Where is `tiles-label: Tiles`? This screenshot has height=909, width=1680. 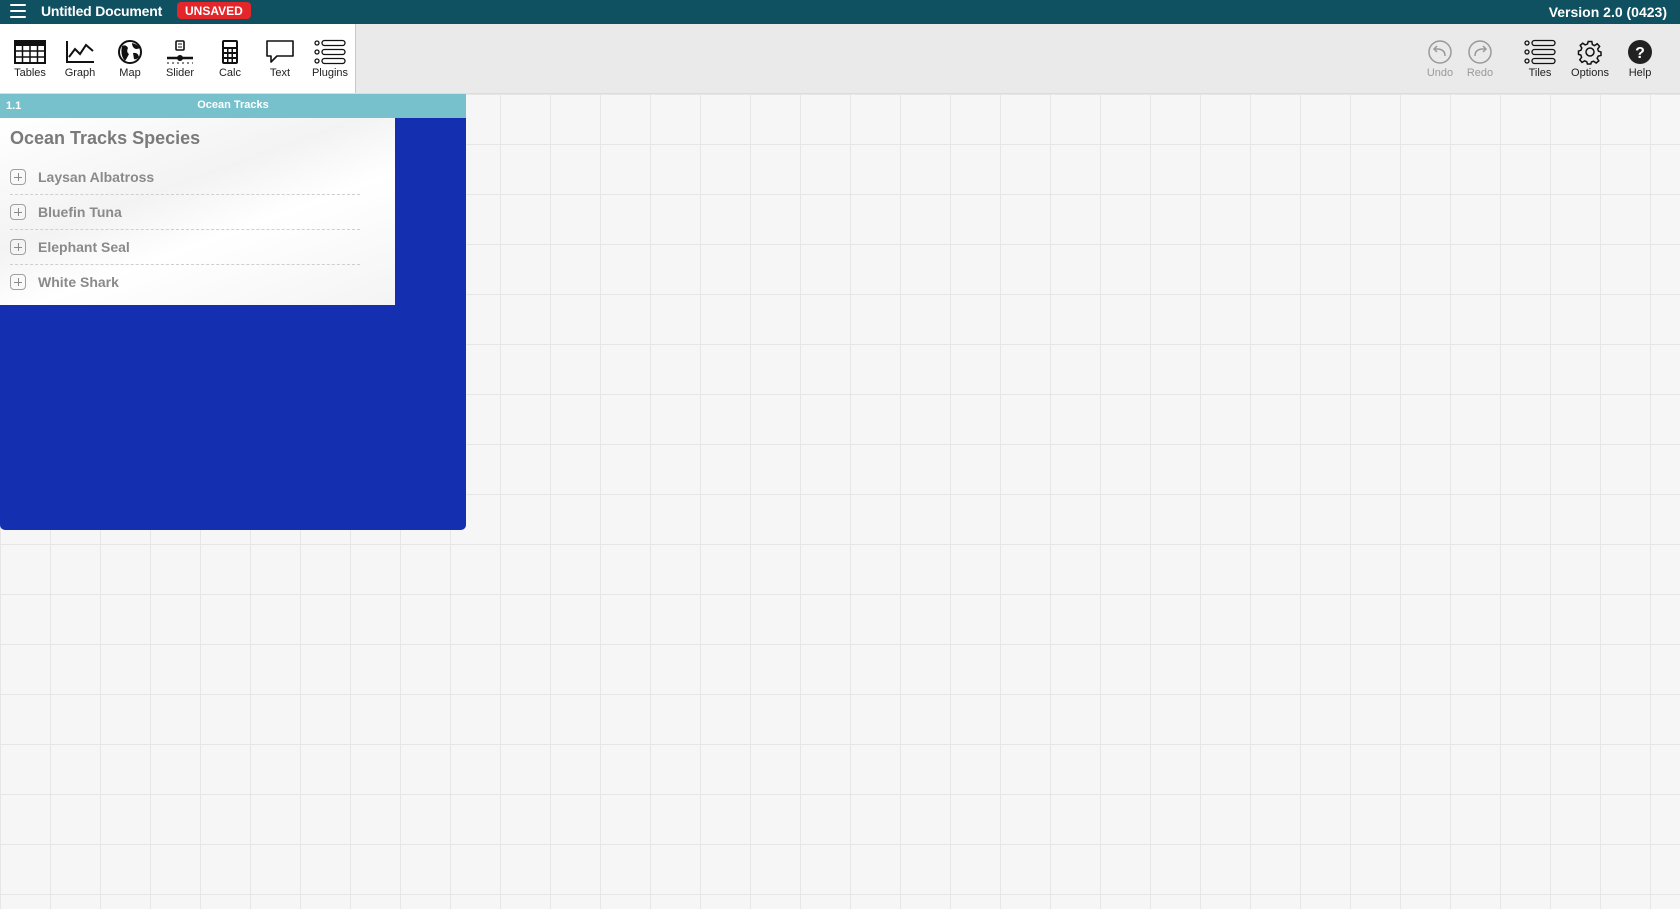
tiles-label: Tiles is located at coordinates (1540, 73).